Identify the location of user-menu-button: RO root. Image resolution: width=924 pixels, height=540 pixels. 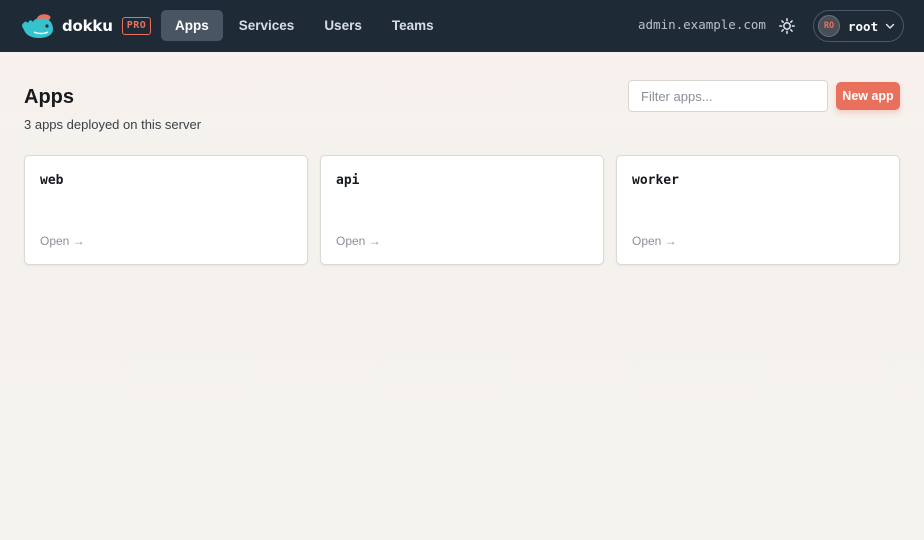
(858, 26).